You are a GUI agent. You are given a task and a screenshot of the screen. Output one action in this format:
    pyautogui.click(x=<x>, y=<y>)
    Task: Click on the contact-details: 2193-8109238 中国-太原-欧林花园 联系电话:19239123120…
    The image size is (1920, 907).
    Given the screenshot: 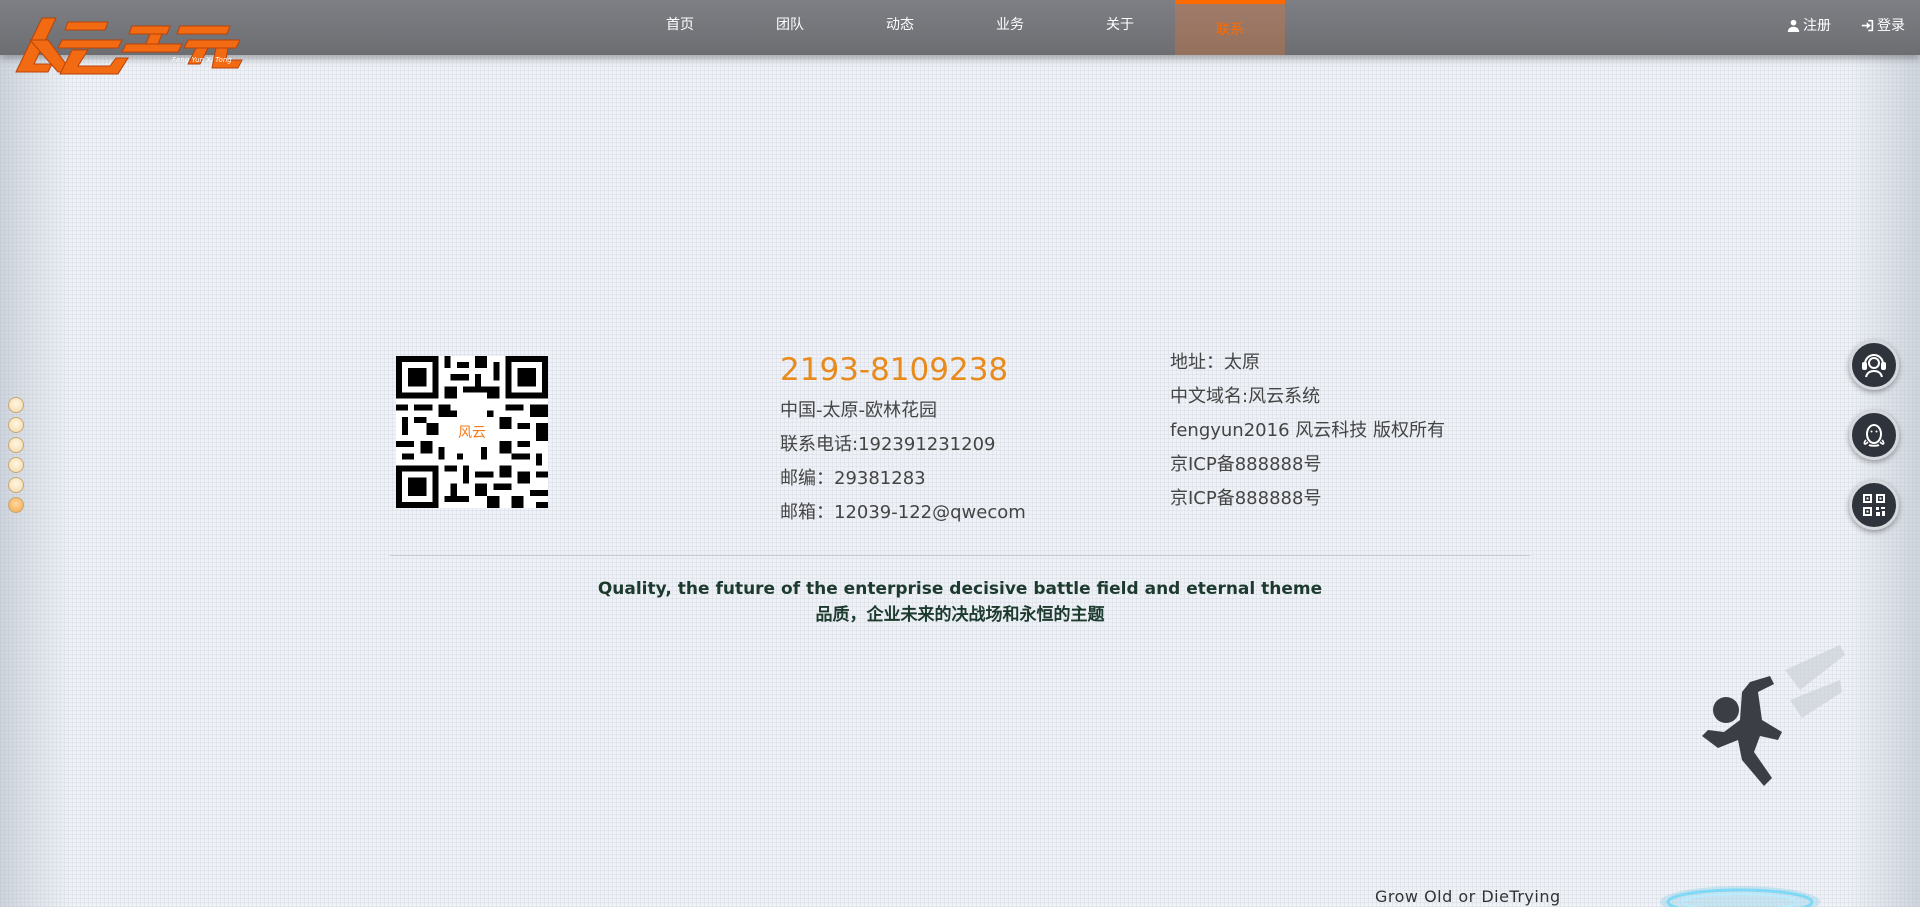 What is the action you would take?
    pyautogui.click(x=903, y=438)
    